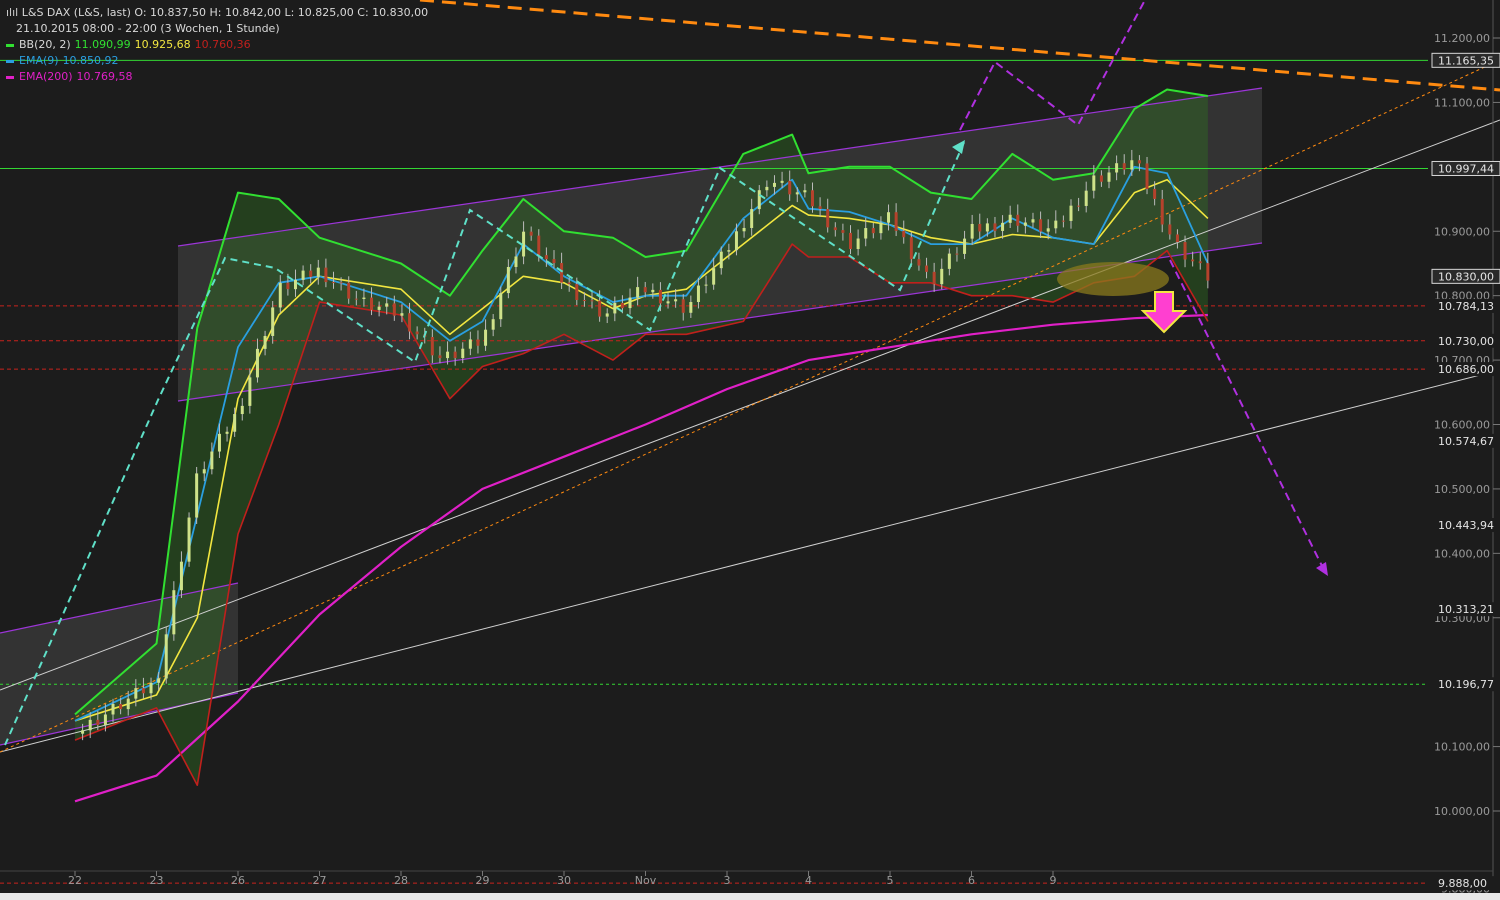 This screenshot has height=900, width=1500. I want to click on y-tick-label: 10.500,00, so click(1462, 489).